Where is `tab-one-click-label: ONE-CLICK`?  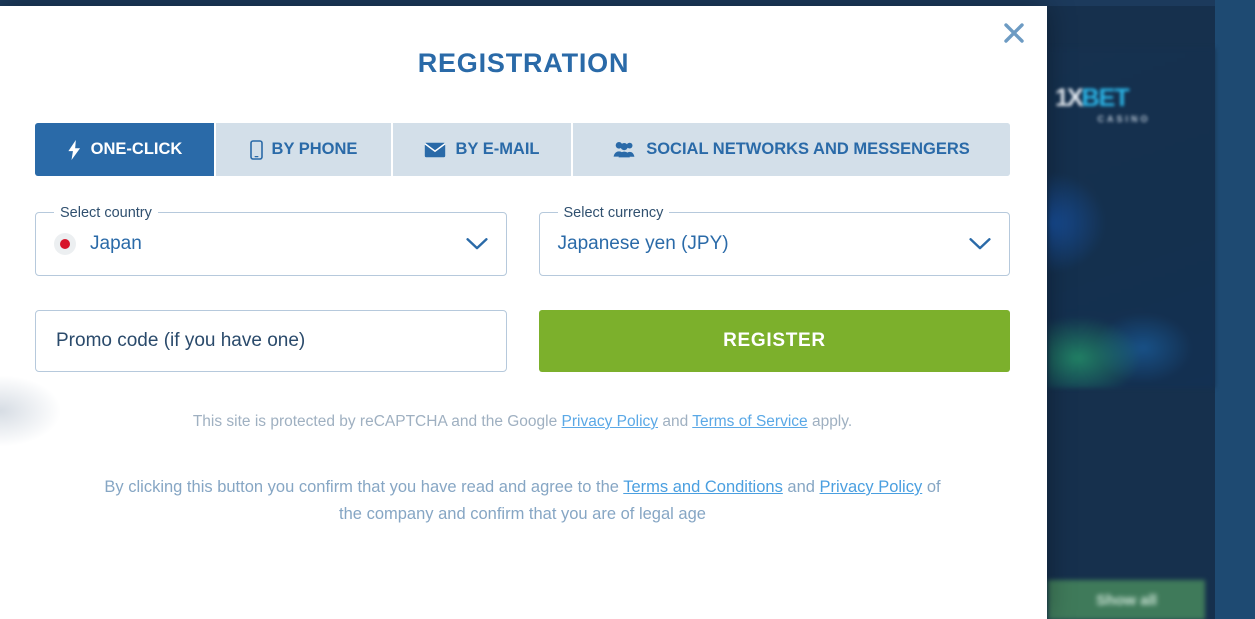 tab-one-click-label: ONE-CLICK is located at coordinates (136, 149).